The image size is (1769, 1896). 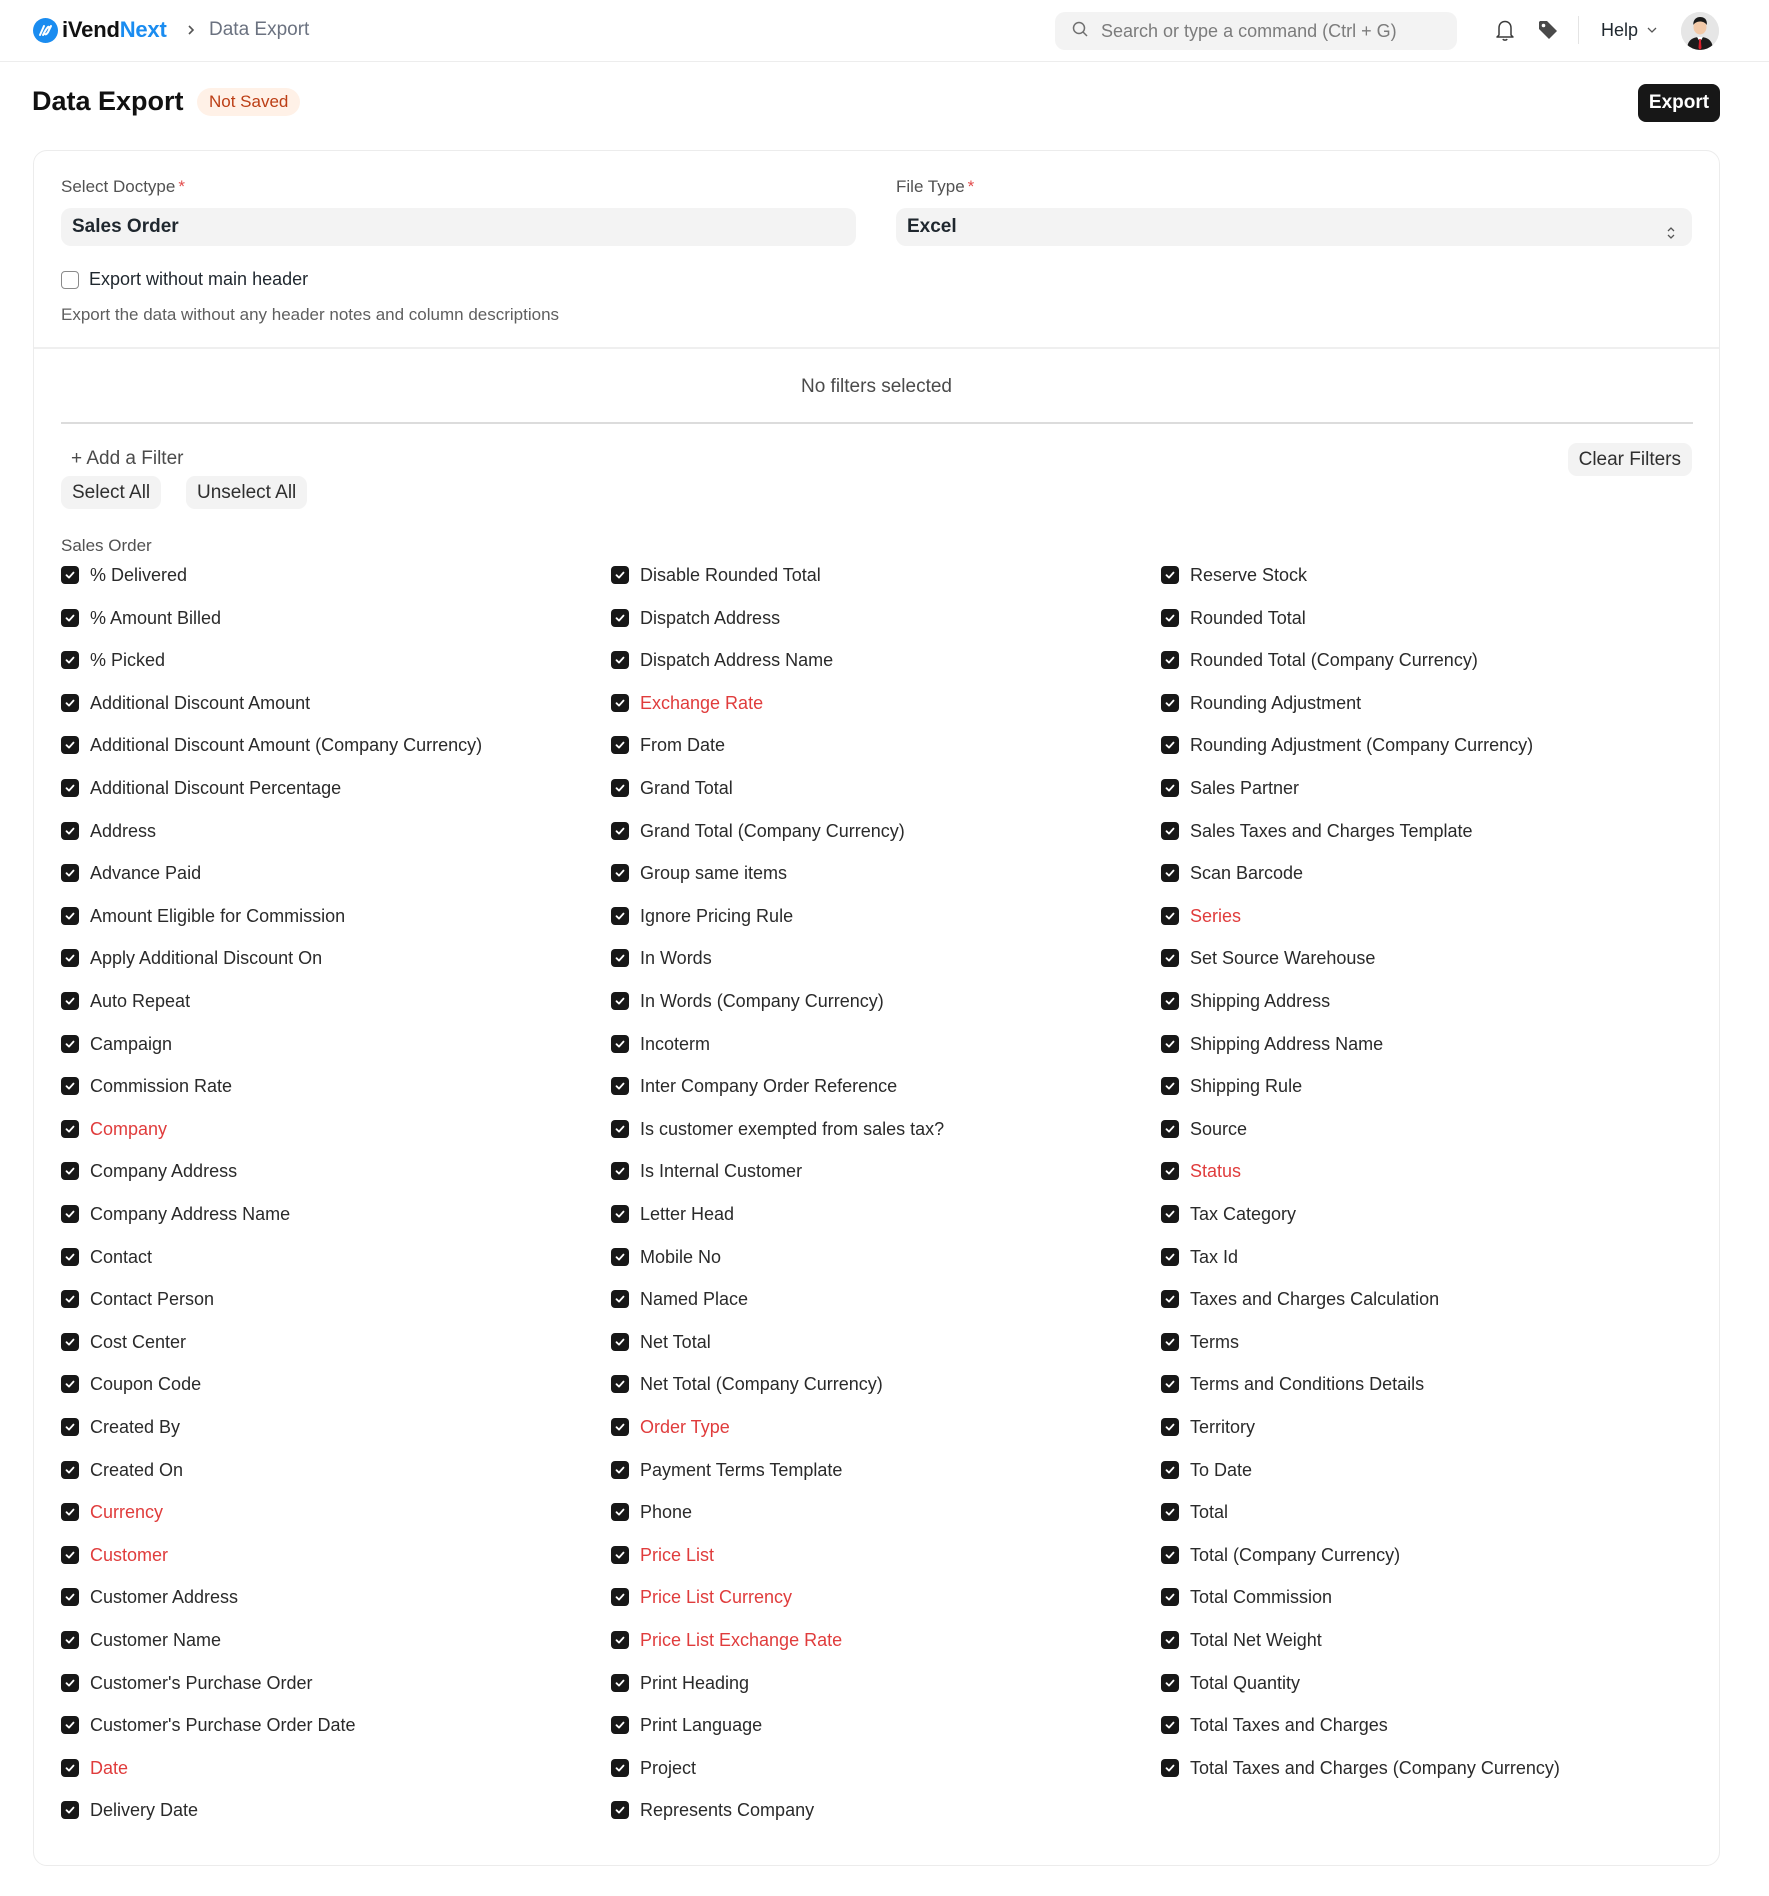 I want to click on field-checkbox-item: Sales Taxes and Charges Template, so click(x=1317, y=831).